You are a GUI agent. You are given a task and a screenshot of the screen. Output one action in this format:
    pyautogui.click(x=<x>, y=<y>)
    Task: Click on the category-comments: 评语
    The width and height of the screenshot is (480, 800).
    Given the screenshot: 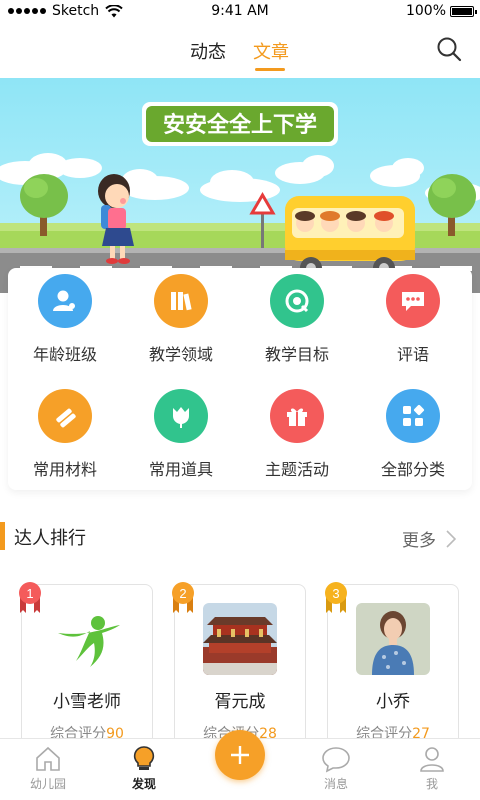 What is the action you would take?
    pyautogui.click(x=413, y=329)
    